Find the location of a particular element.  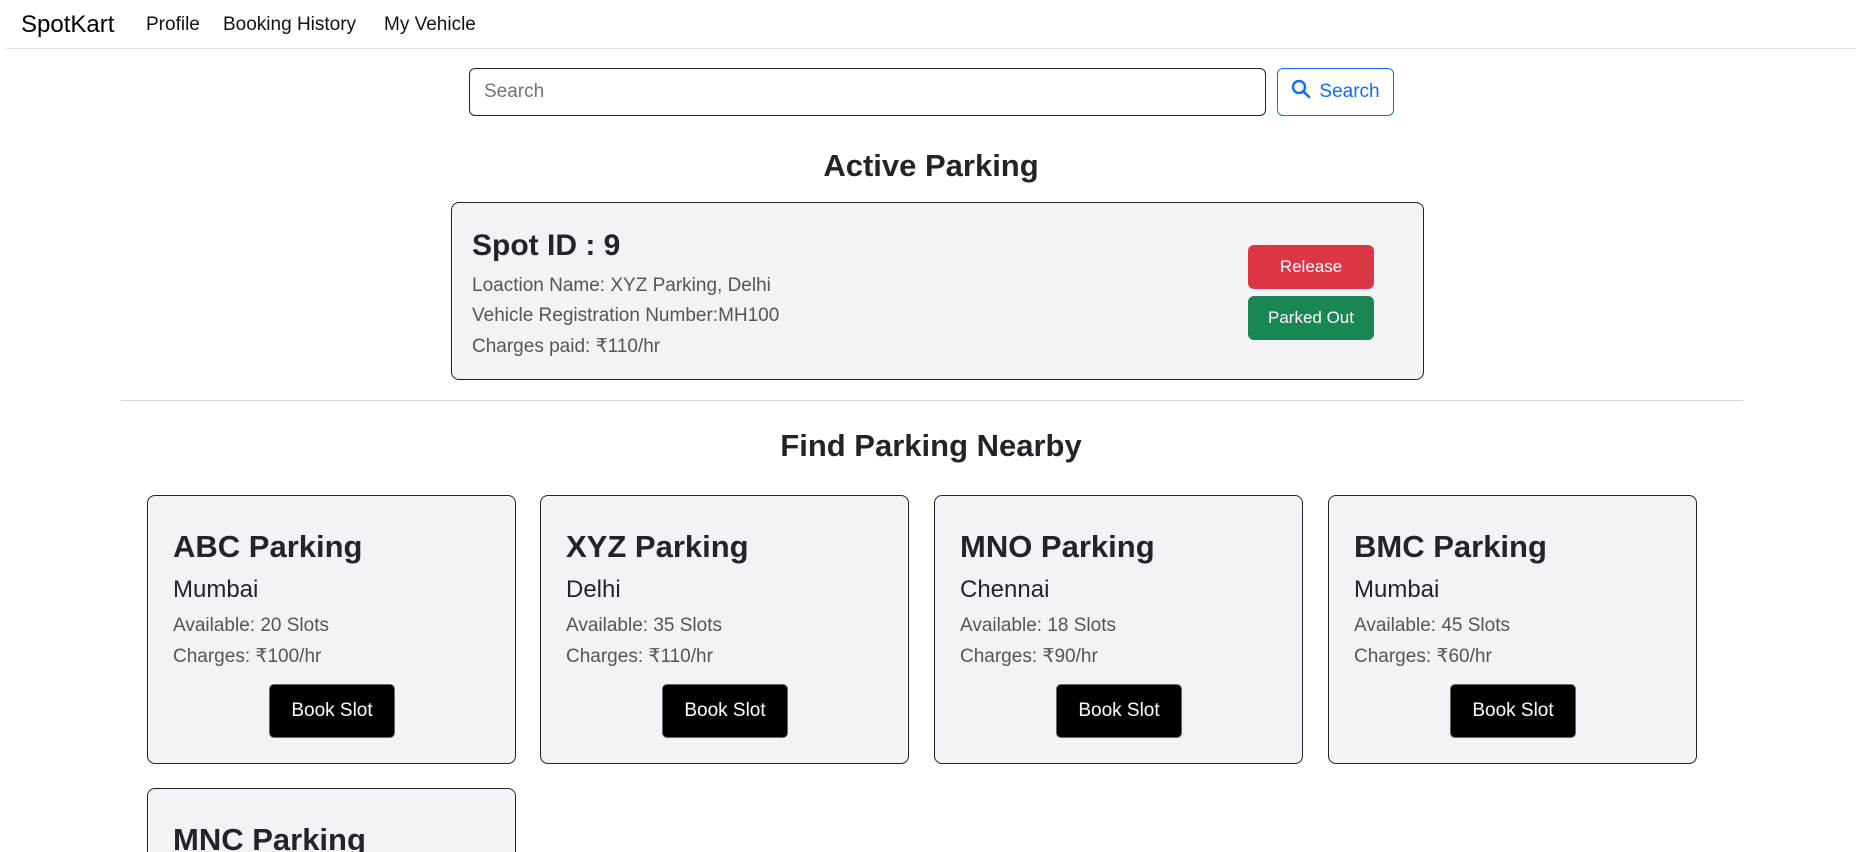

find-parking-heading: Find Parking Nearby is located at coordinates (931, 445).